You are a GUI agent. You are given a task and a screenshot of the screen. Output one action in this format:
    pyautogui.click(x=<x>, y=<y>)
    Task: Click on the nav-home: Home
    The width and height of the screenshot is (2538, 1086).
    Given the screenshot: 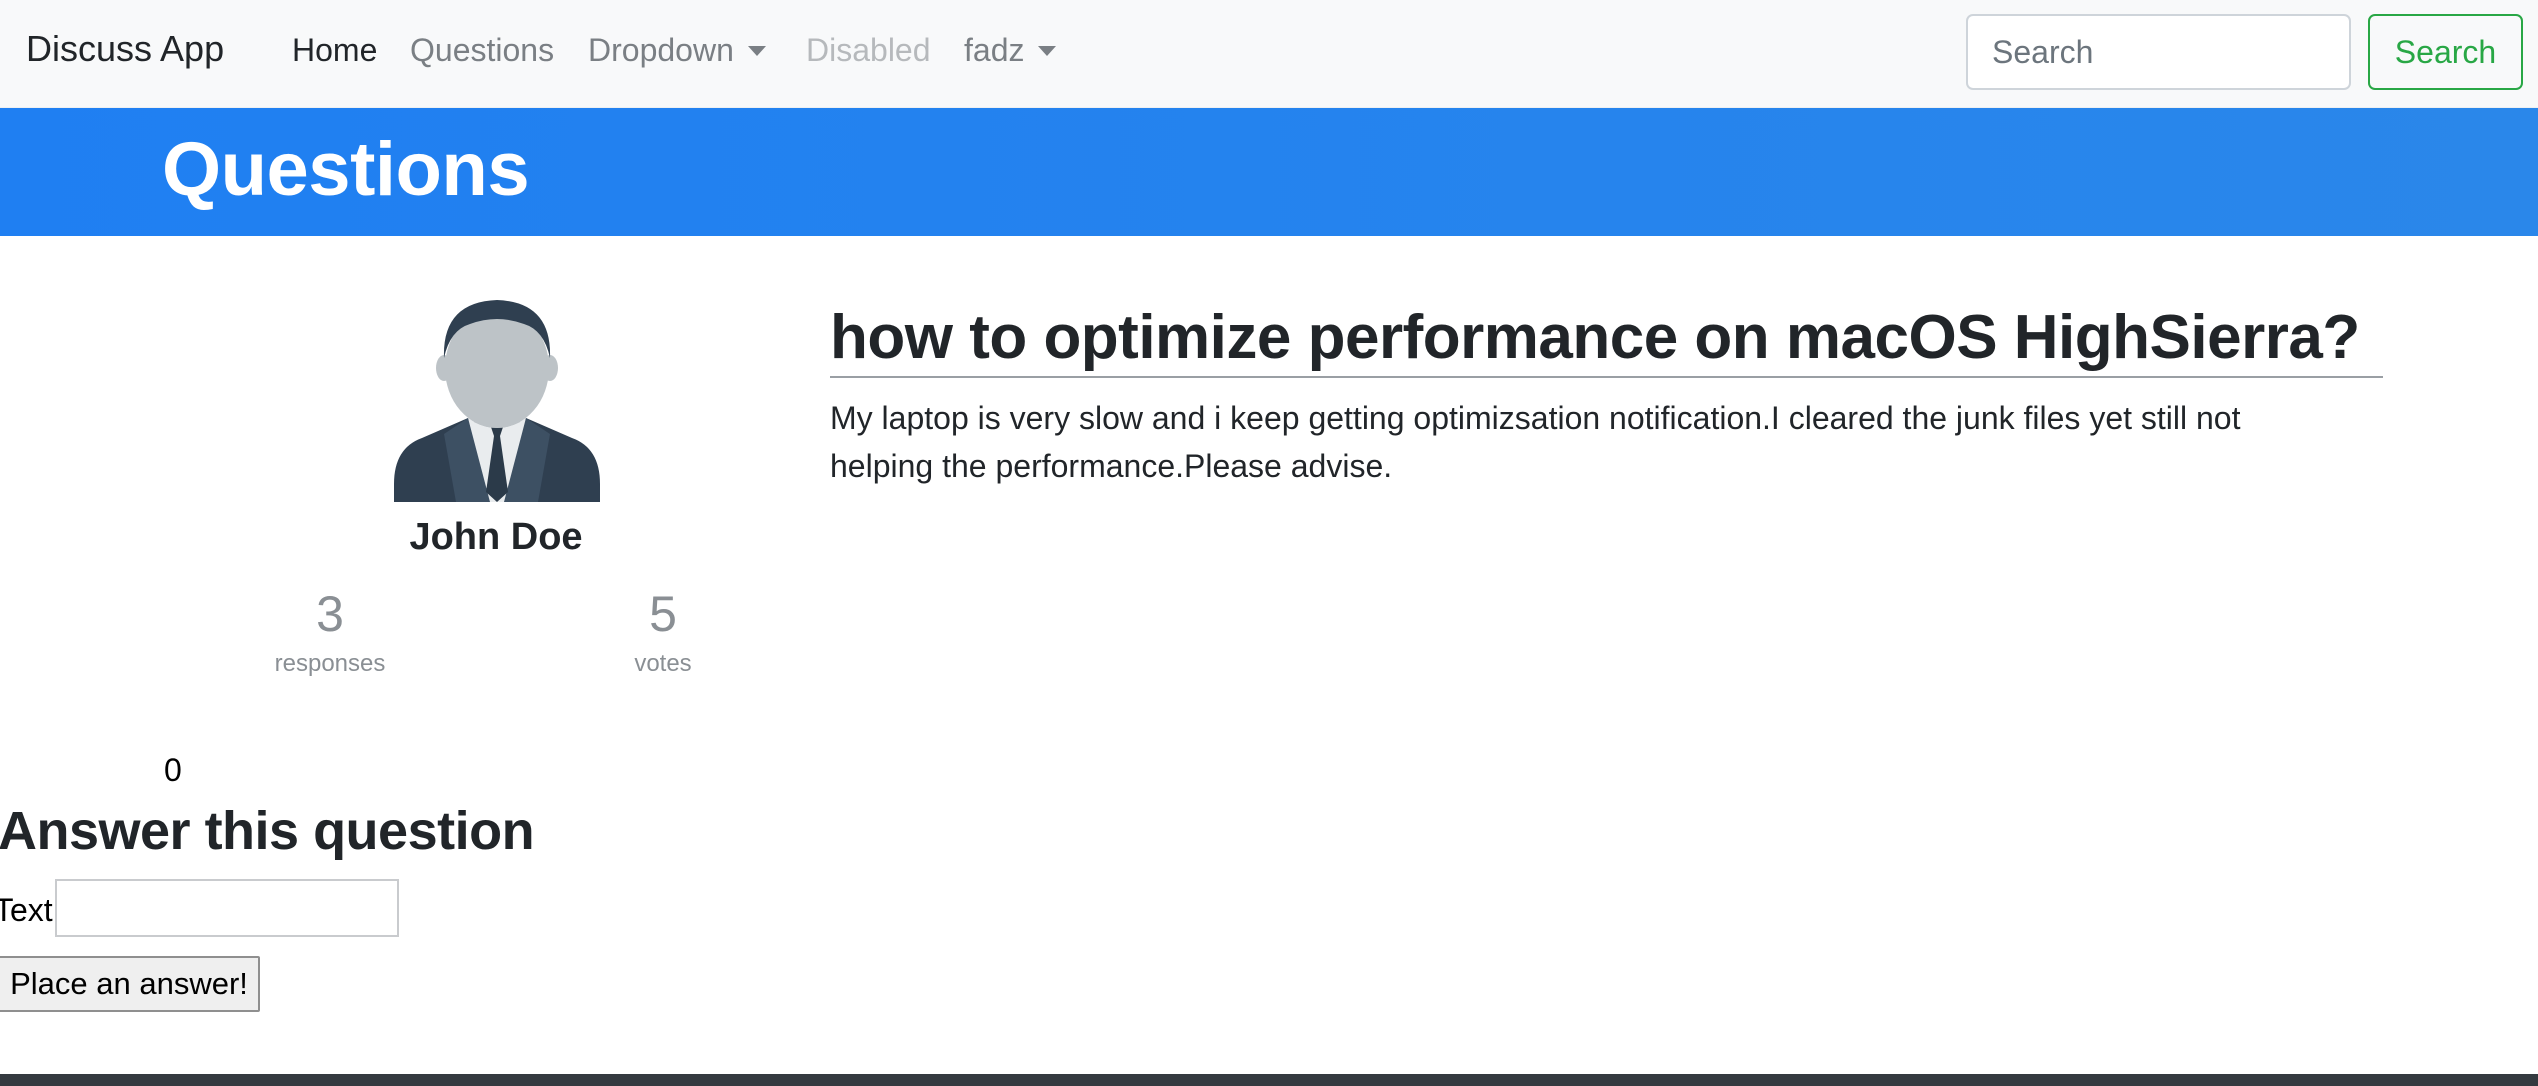 What is the action you would take?
    pyautogui.click(x=334, y=50)
    